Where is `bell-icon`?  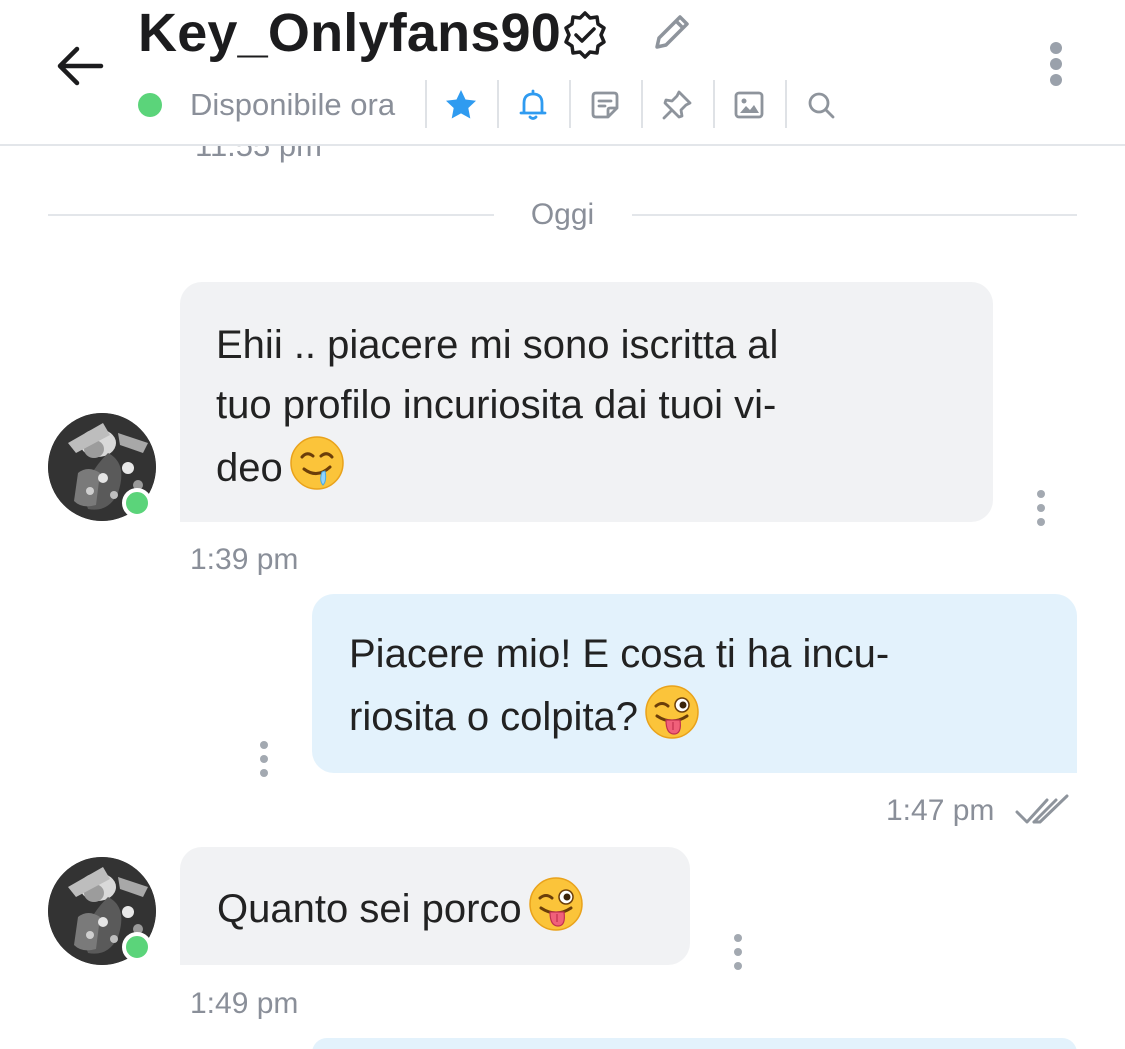
bell-icon is located at coordinates (533, 104).